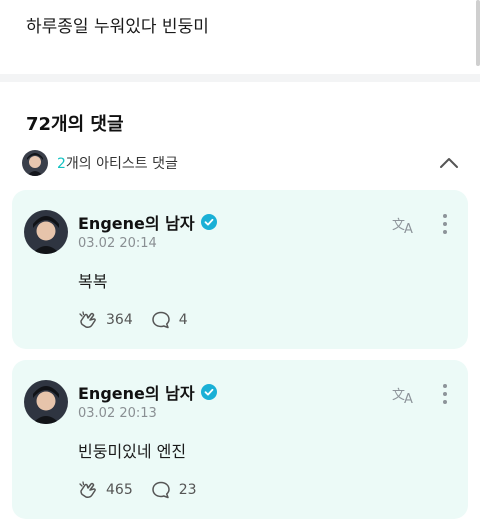 The height and width of the screenshot is (520, 480). What do you see at coordinates (35, 163) in the screenshot?
I see `artist-mini-avatar` at bounding box center [35, 163].